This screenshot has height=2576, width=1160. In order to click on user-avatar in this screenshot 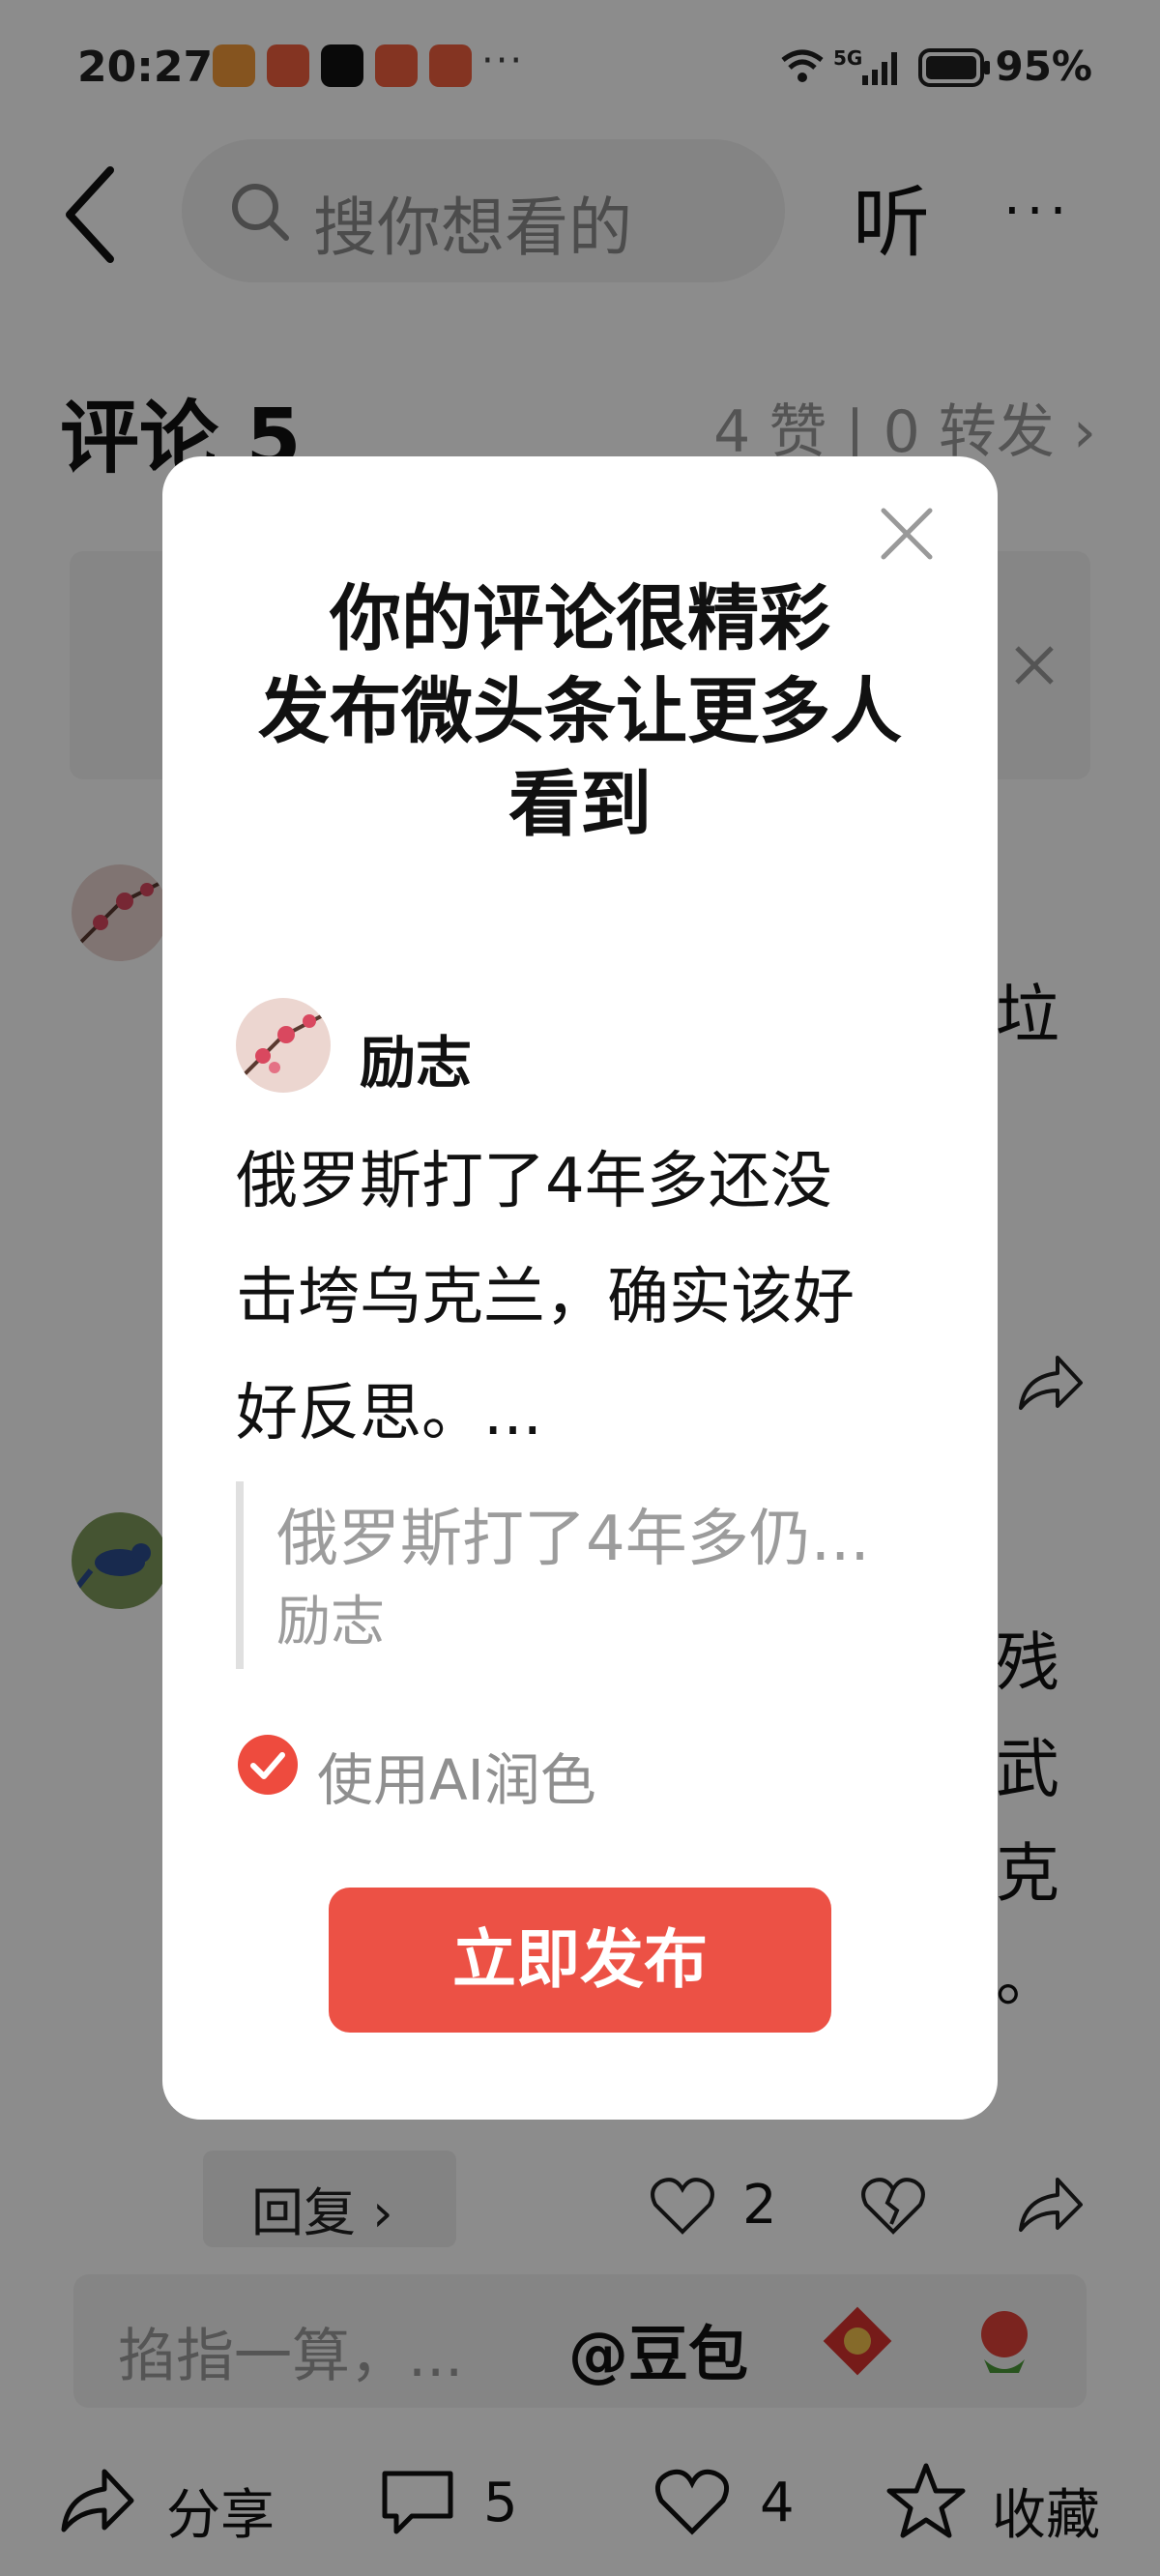, I will do `click(283, 1045)`.